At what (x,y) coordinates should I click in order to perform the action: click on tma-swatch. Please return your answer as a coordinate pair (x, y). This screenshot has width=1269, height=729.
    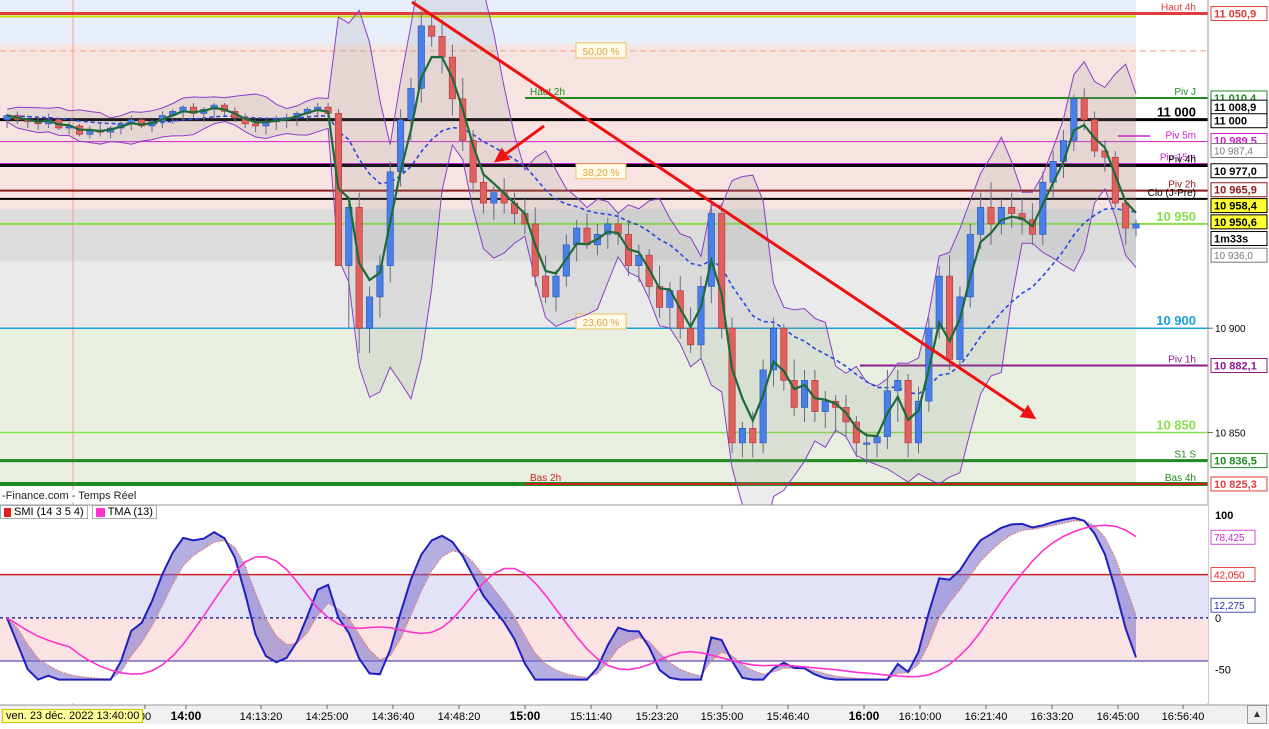
    Looking at the image, I should click on (100, 512).